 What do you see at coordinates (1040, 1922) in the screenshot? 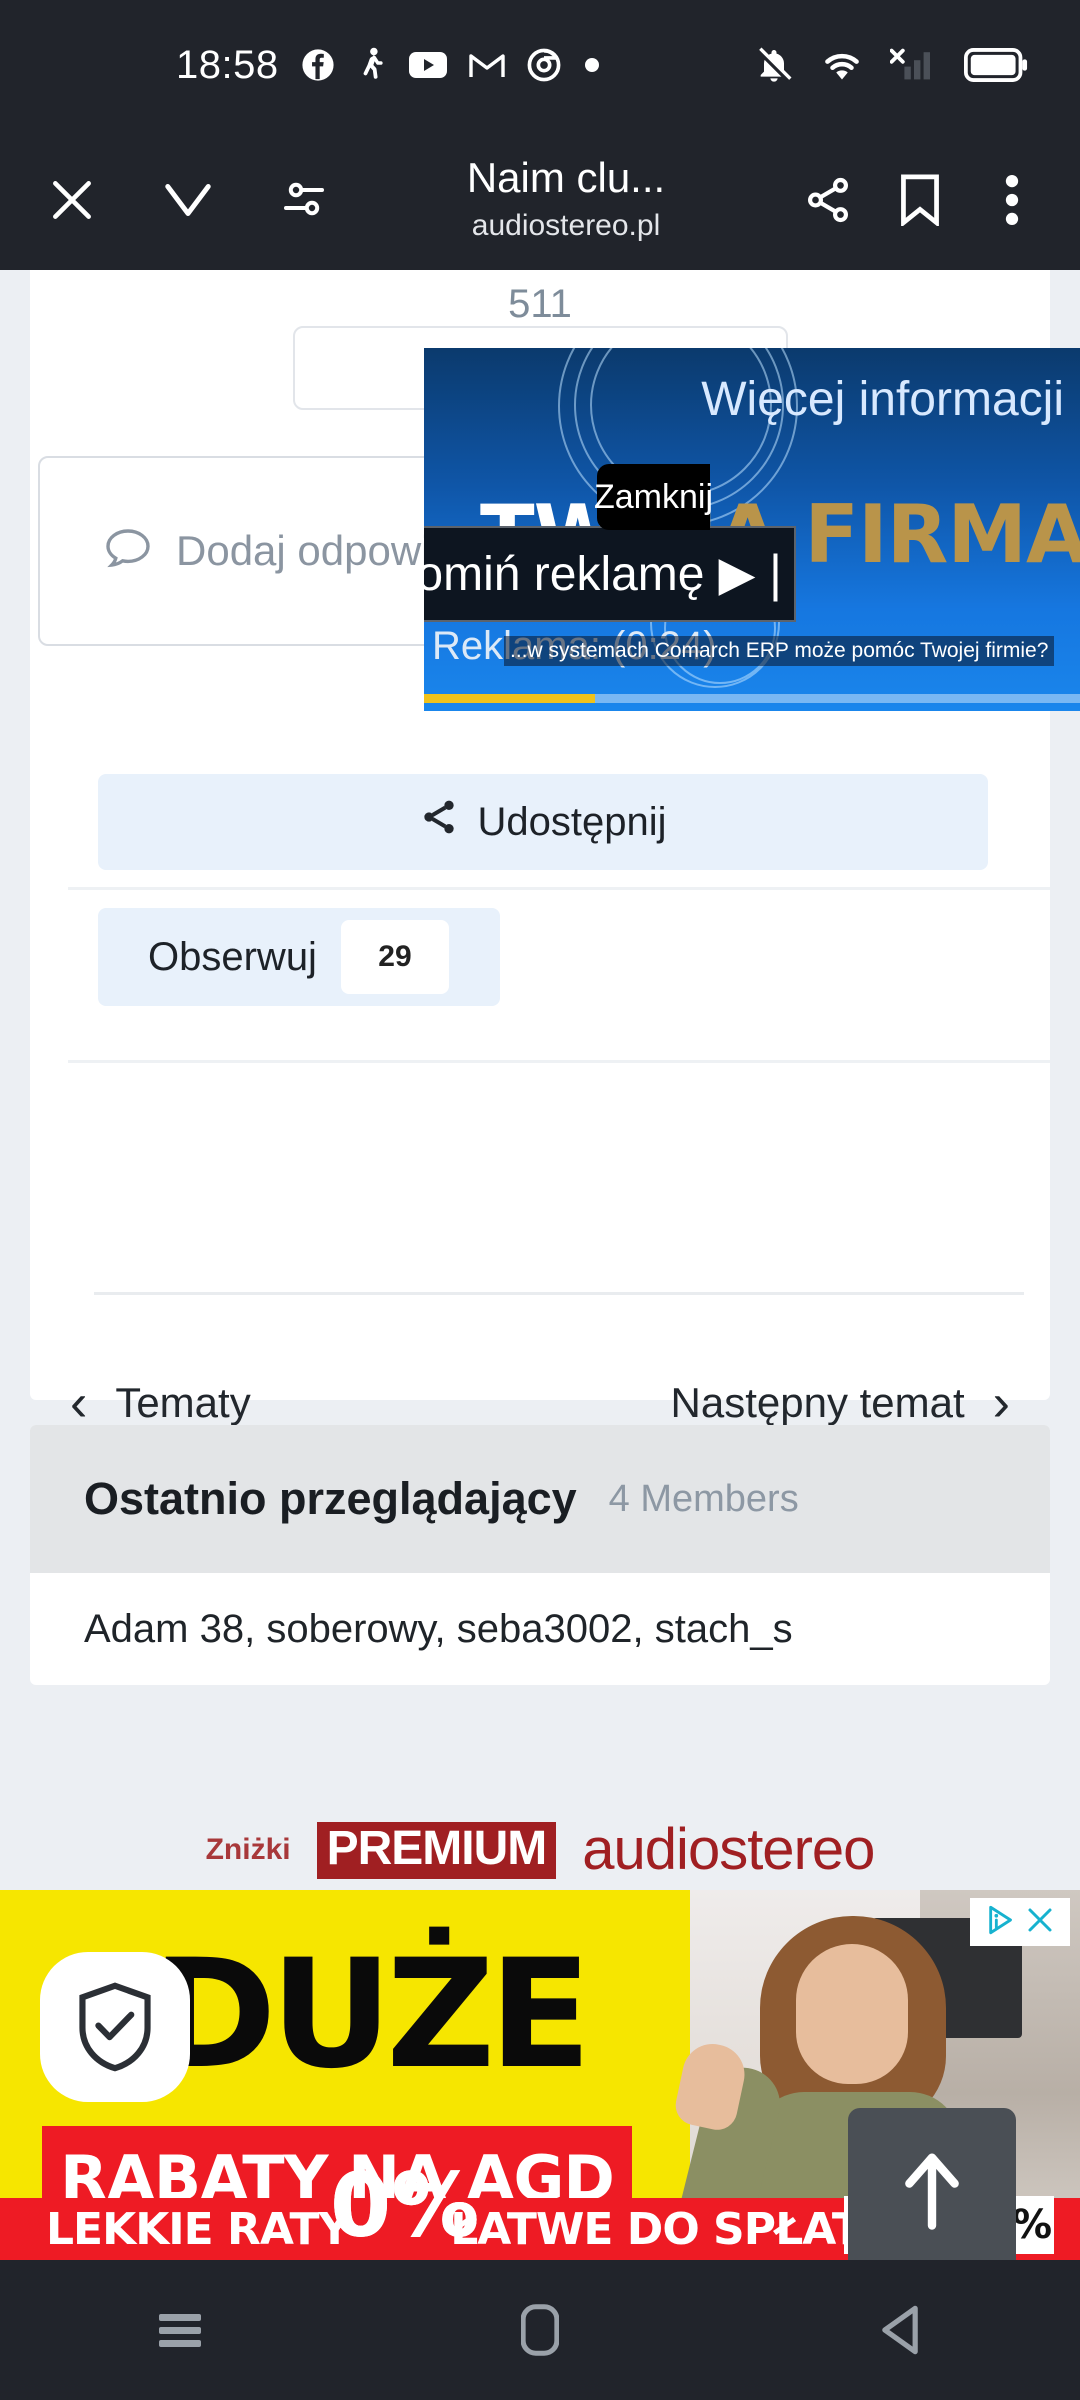
I see `close-icon` at bounding box center [1040, 1922].